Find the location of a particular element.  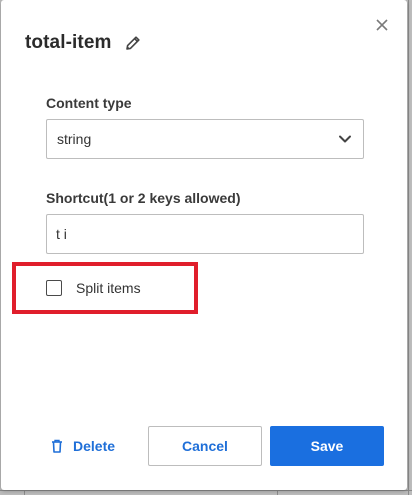

trash-icon is located at coordinates (57, 446).